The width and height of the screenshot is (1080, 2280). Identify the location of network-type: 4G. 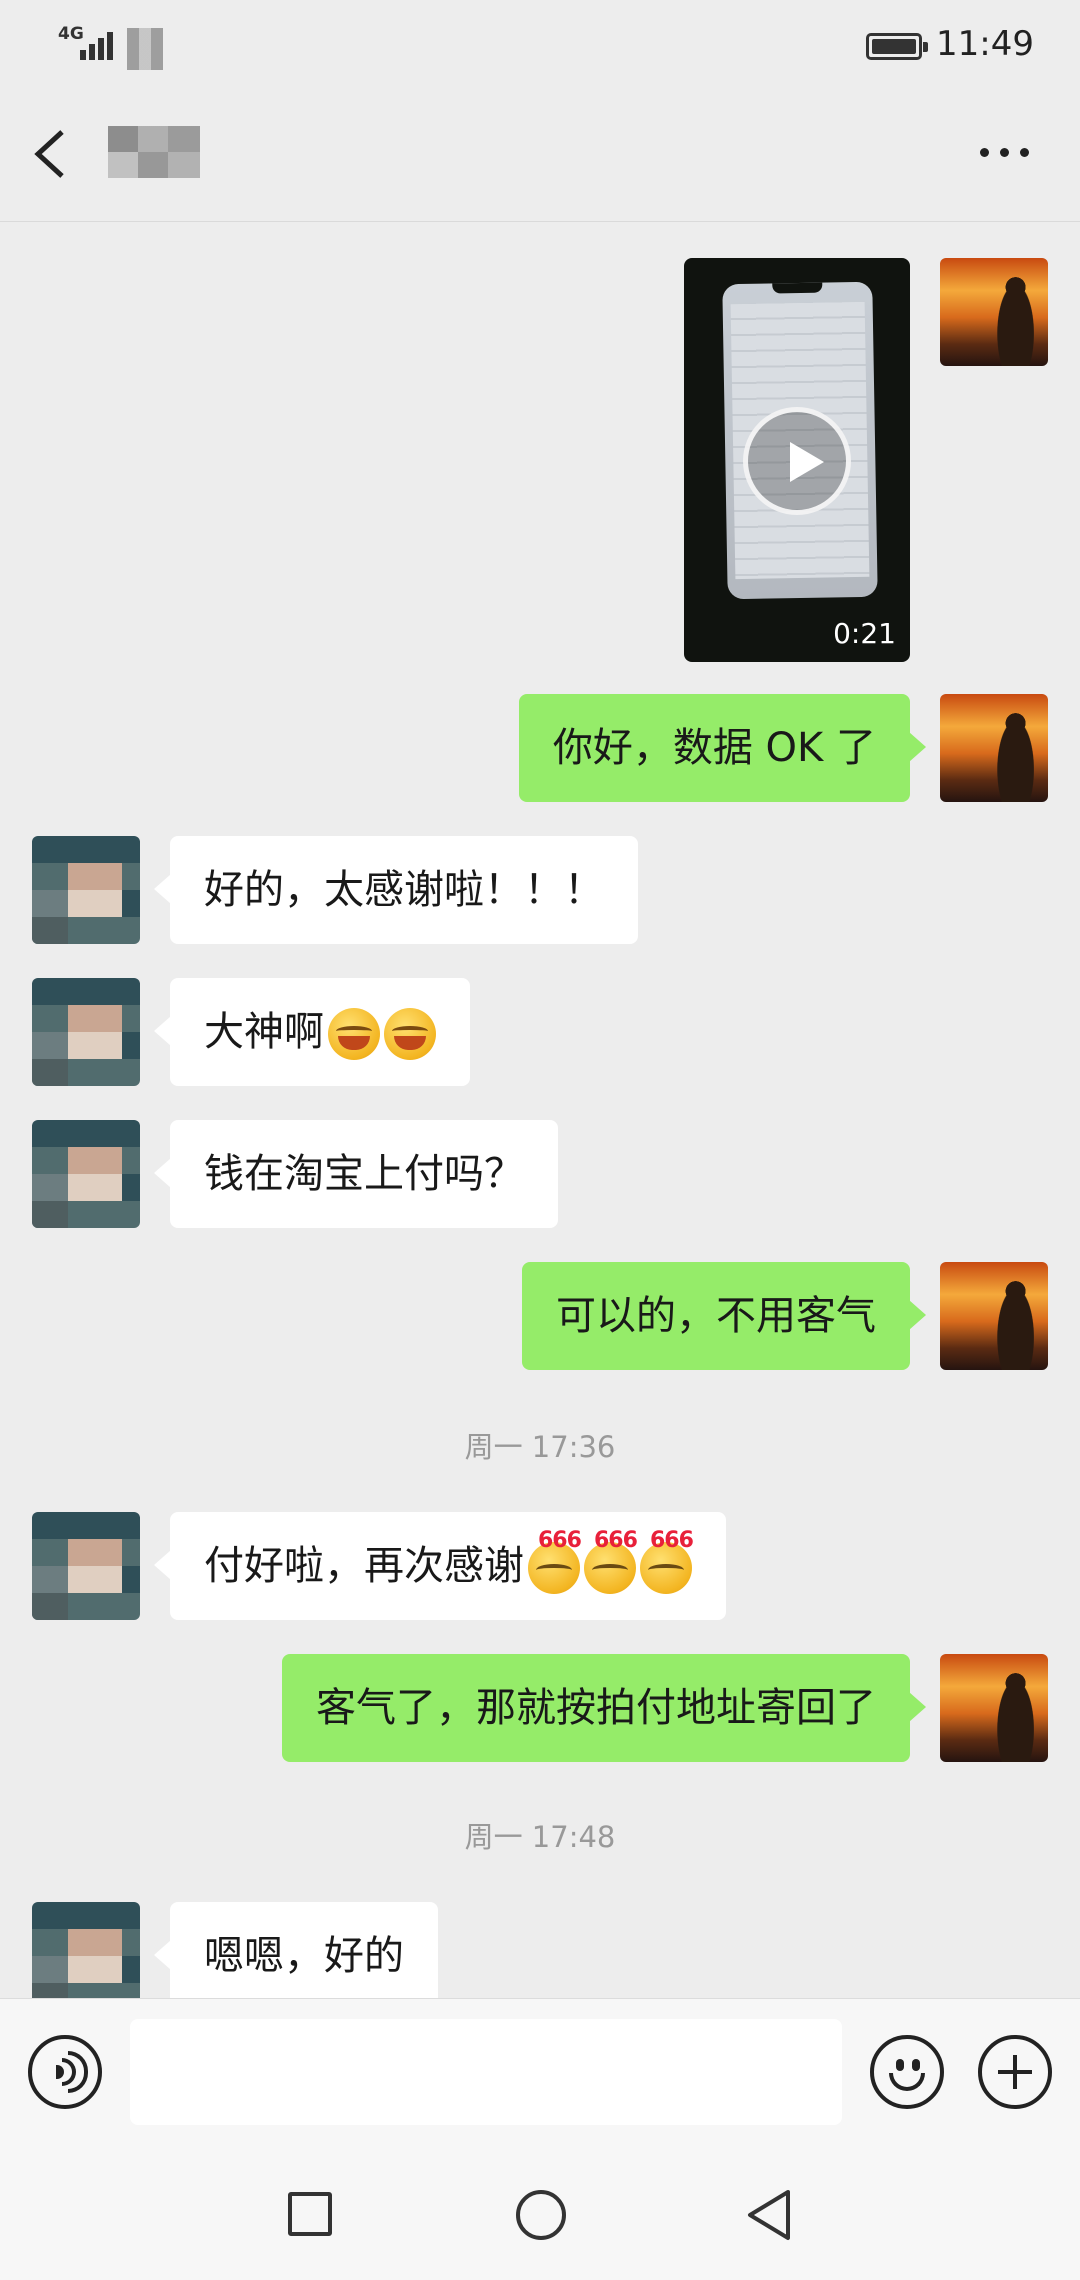
(71, 34).